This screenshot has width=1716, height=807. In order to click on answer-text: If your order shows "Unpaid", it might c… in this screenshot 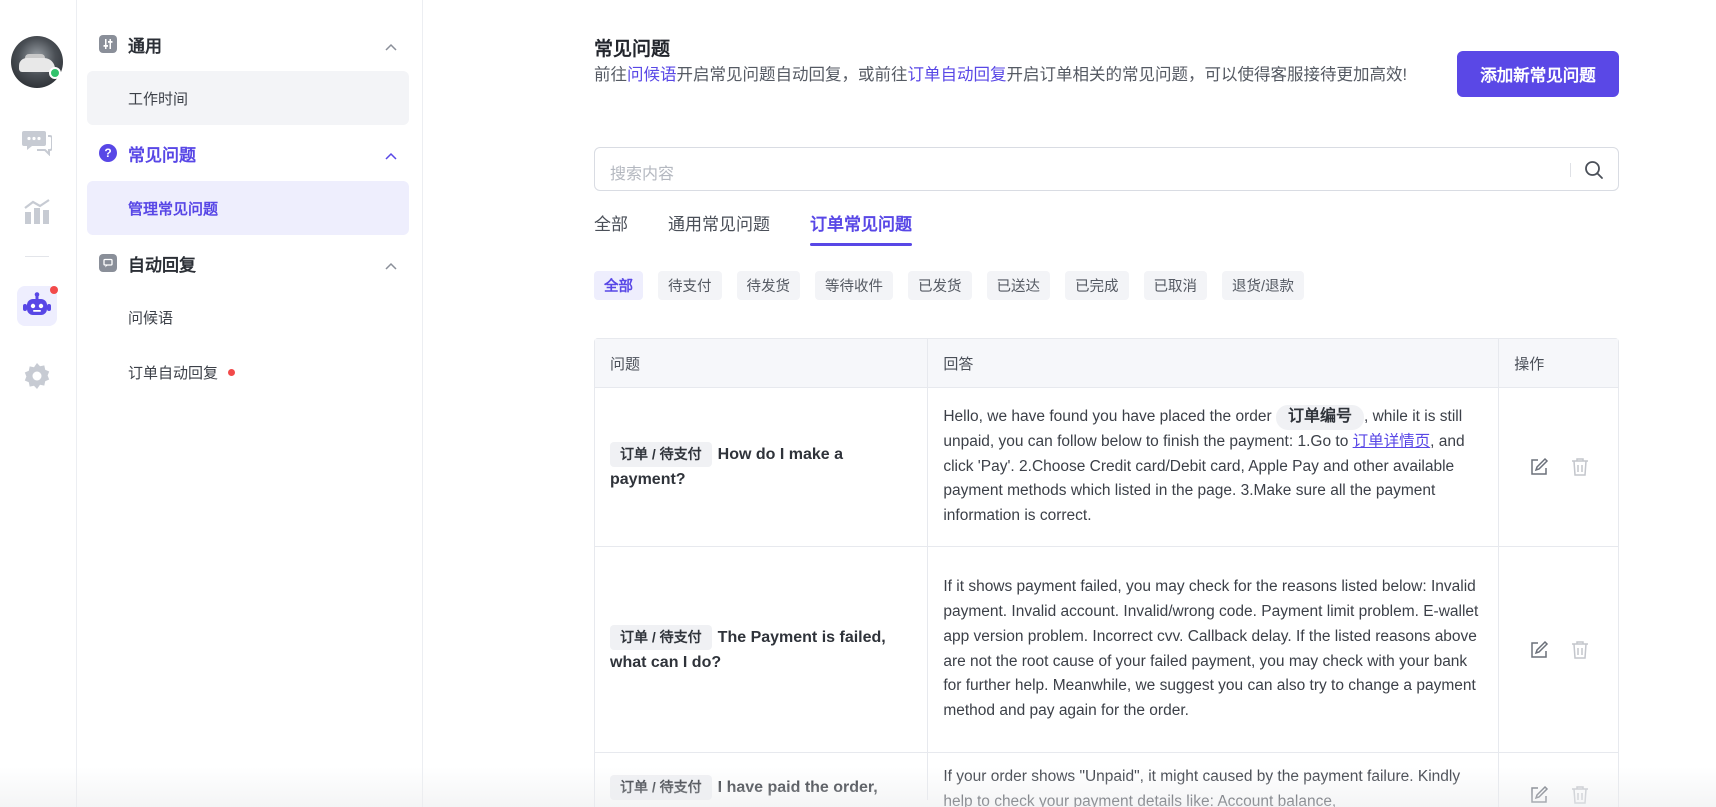, I will do `click(1202, 787)`.